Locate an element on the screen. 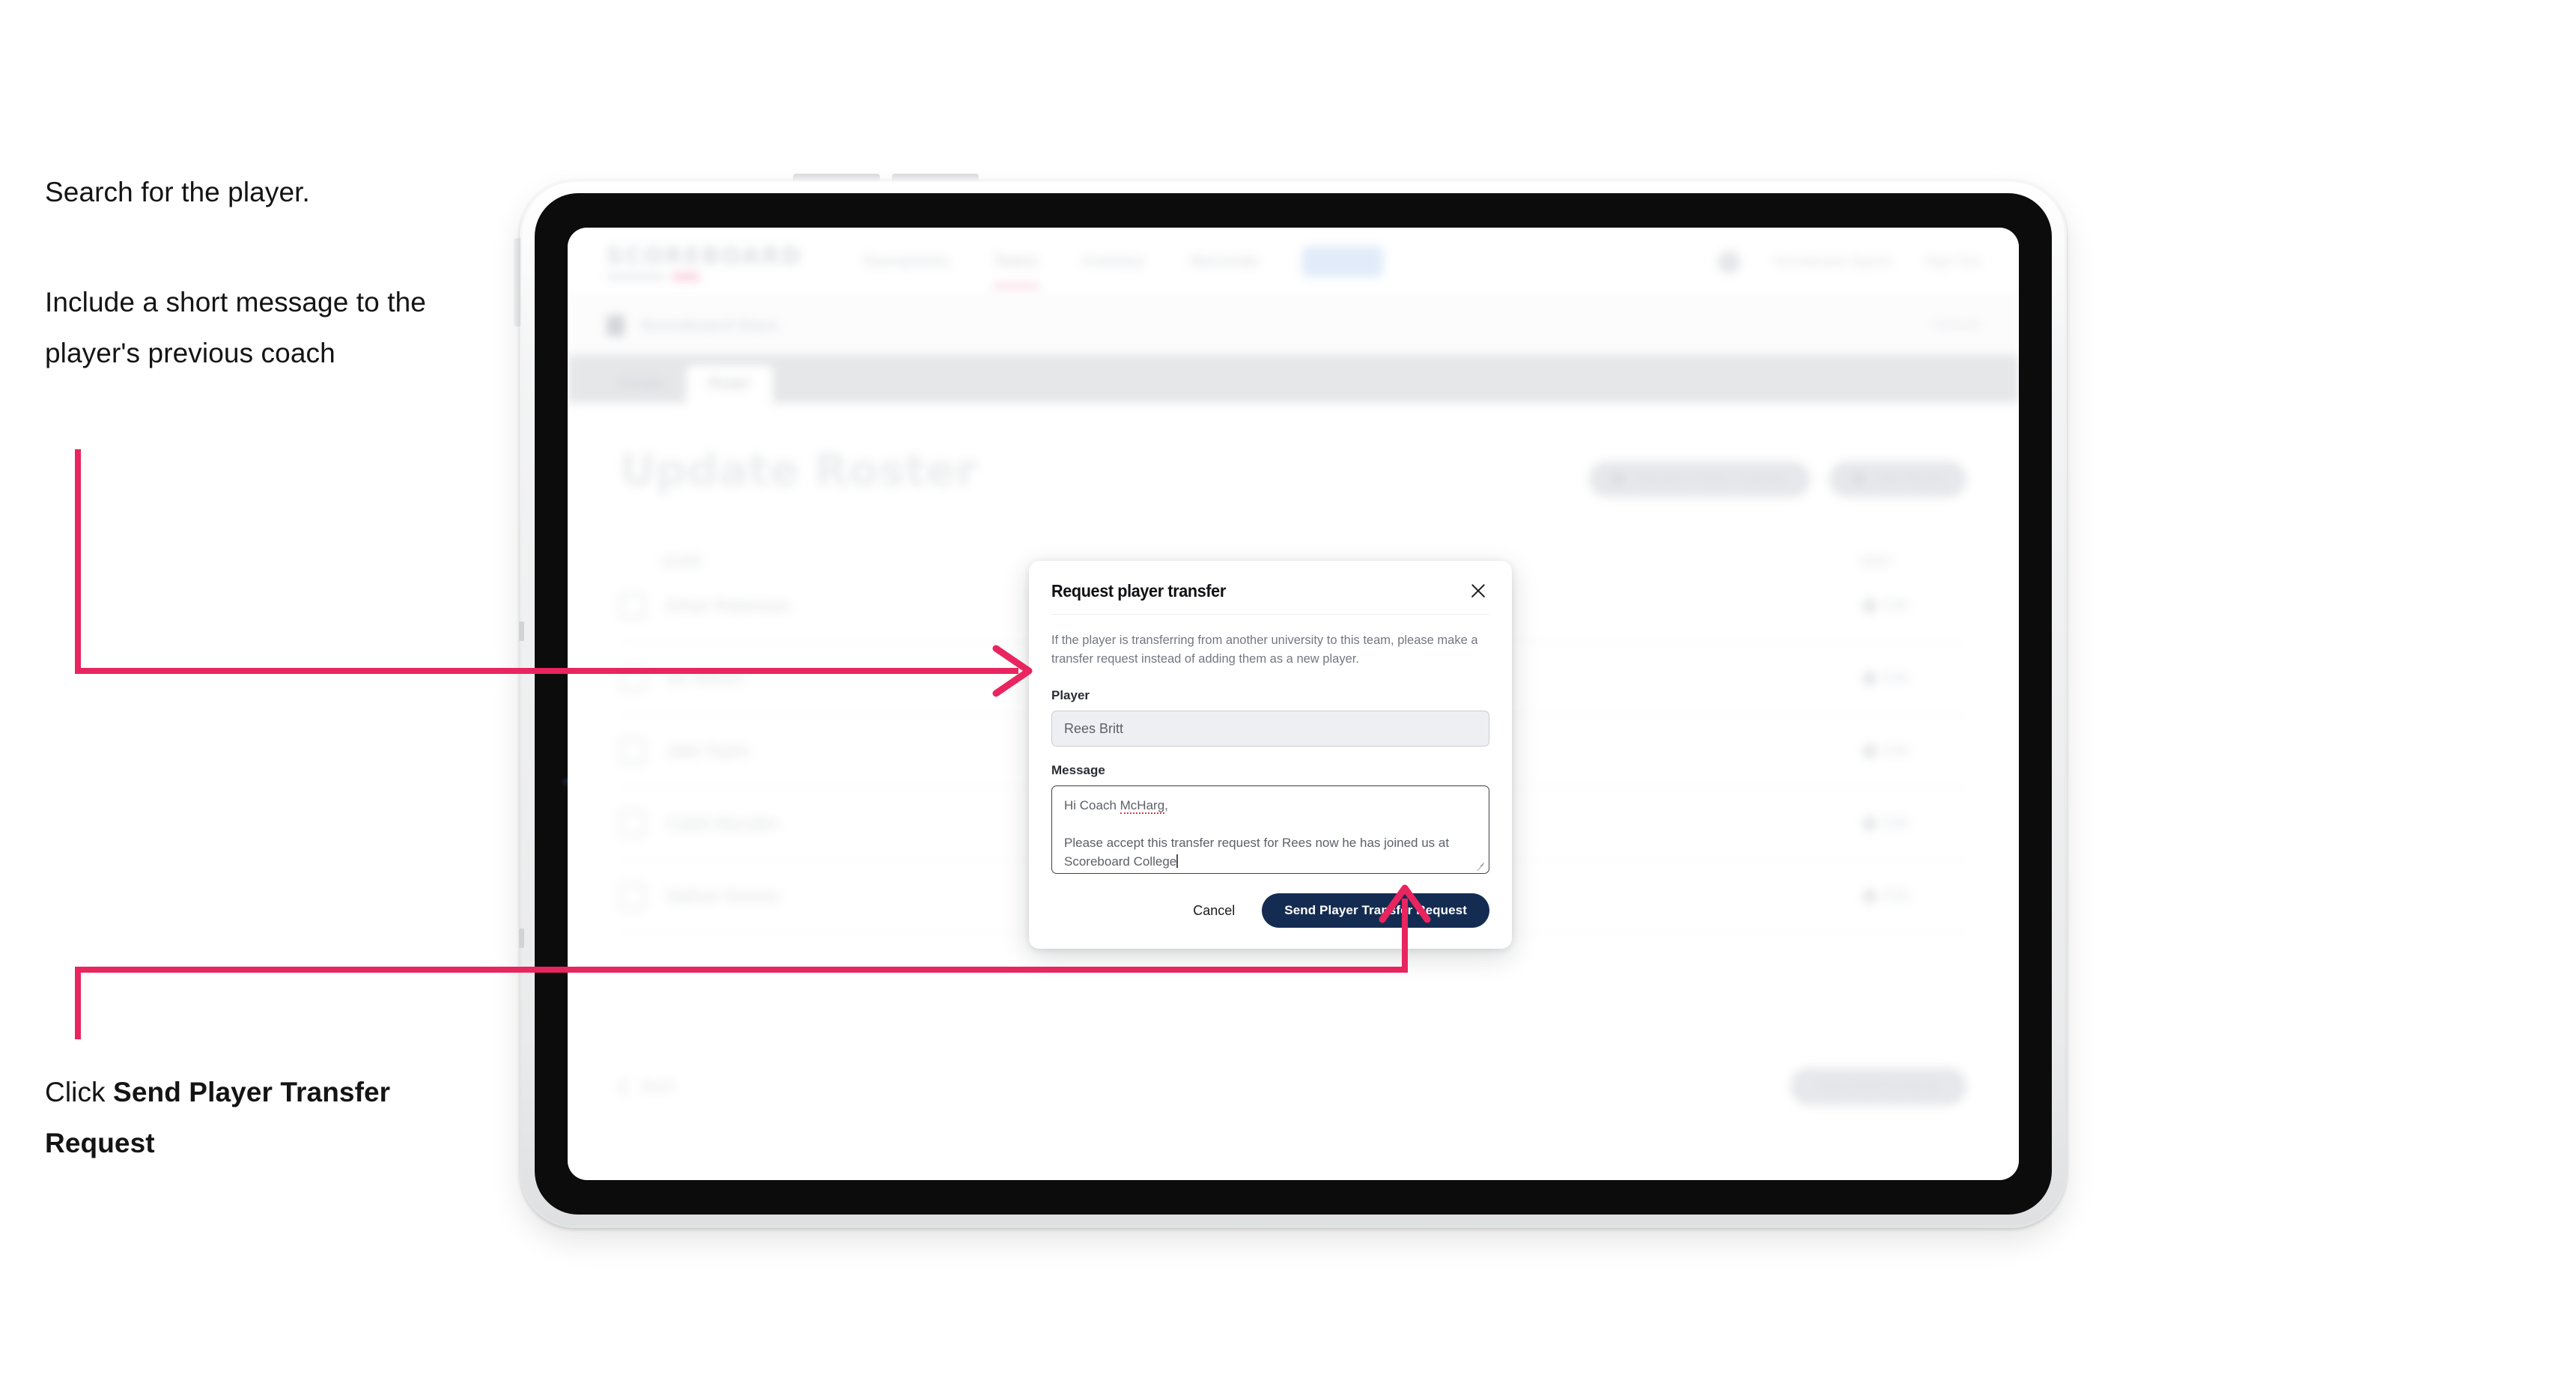  device-edge-mark-top is located at coordinates (521, 631).